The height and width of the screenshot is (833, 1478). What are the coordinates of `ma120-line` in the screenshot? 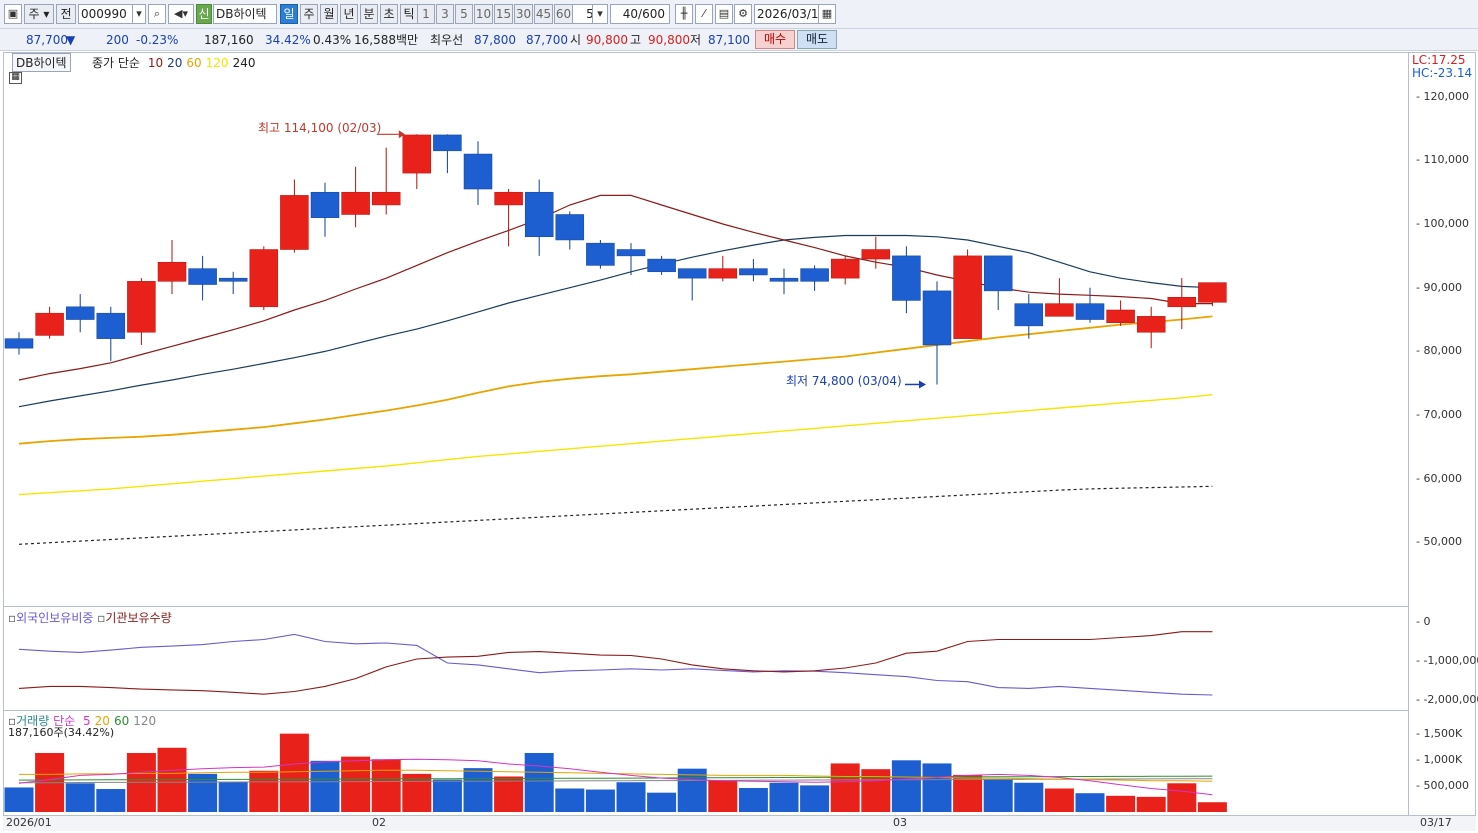 It's located at (615, 445).